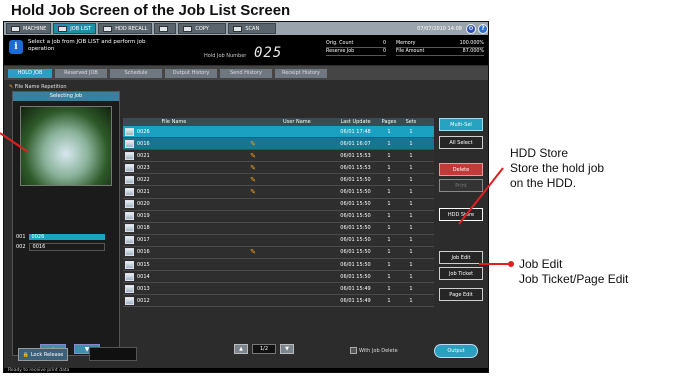 Image resolution: width=676 pixels, height=378 pixels. I want to click on table-row: 0021 ✎ 06/01 15:50 1 1, so click(278, 192).